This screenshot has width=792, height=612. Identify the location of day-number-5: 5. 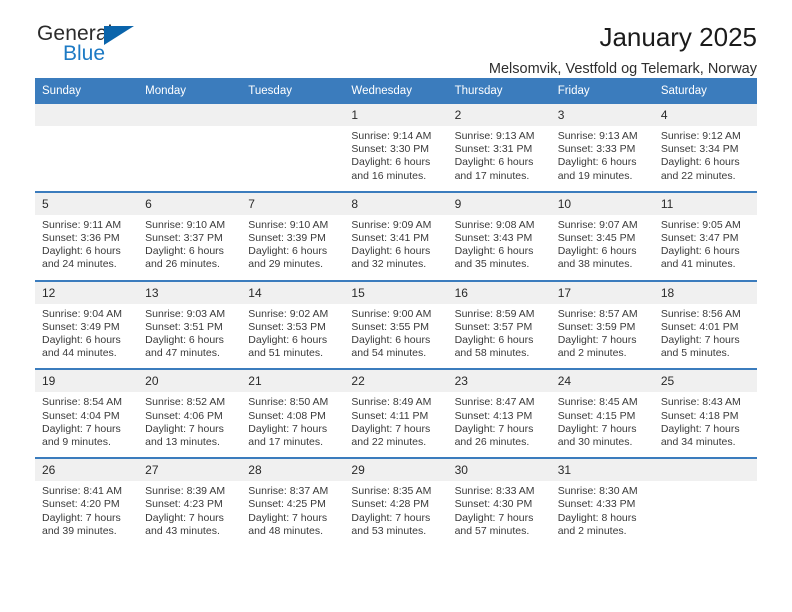
(86, 204).